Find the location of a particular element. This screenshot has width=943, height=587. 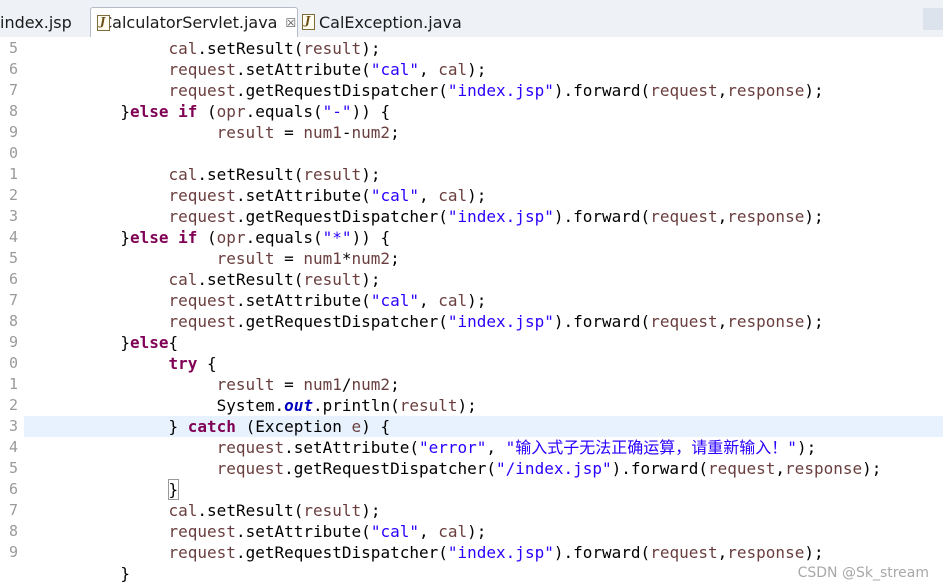

current-code-line: } catch (Exception e) { is located at coordinates (483, 426).